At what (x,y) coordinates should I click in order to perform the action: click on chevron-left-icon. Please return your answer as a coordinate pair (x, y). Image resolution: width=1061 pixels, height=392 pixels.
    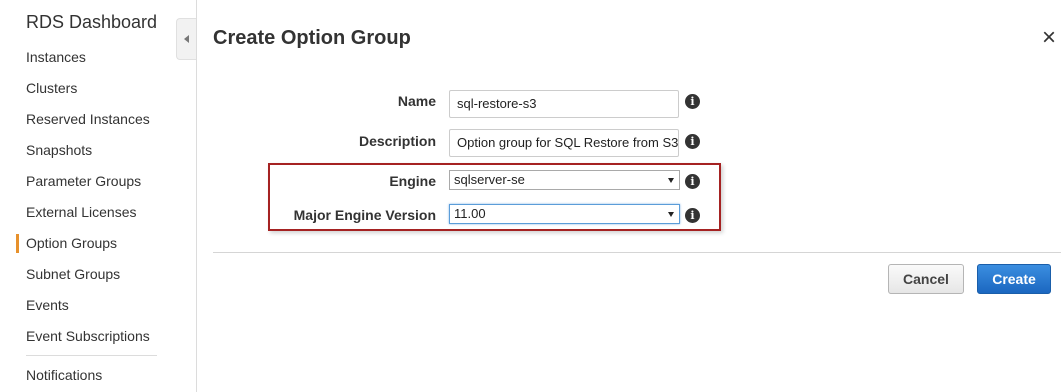
    Looking at the image, I should click on (186, 39).